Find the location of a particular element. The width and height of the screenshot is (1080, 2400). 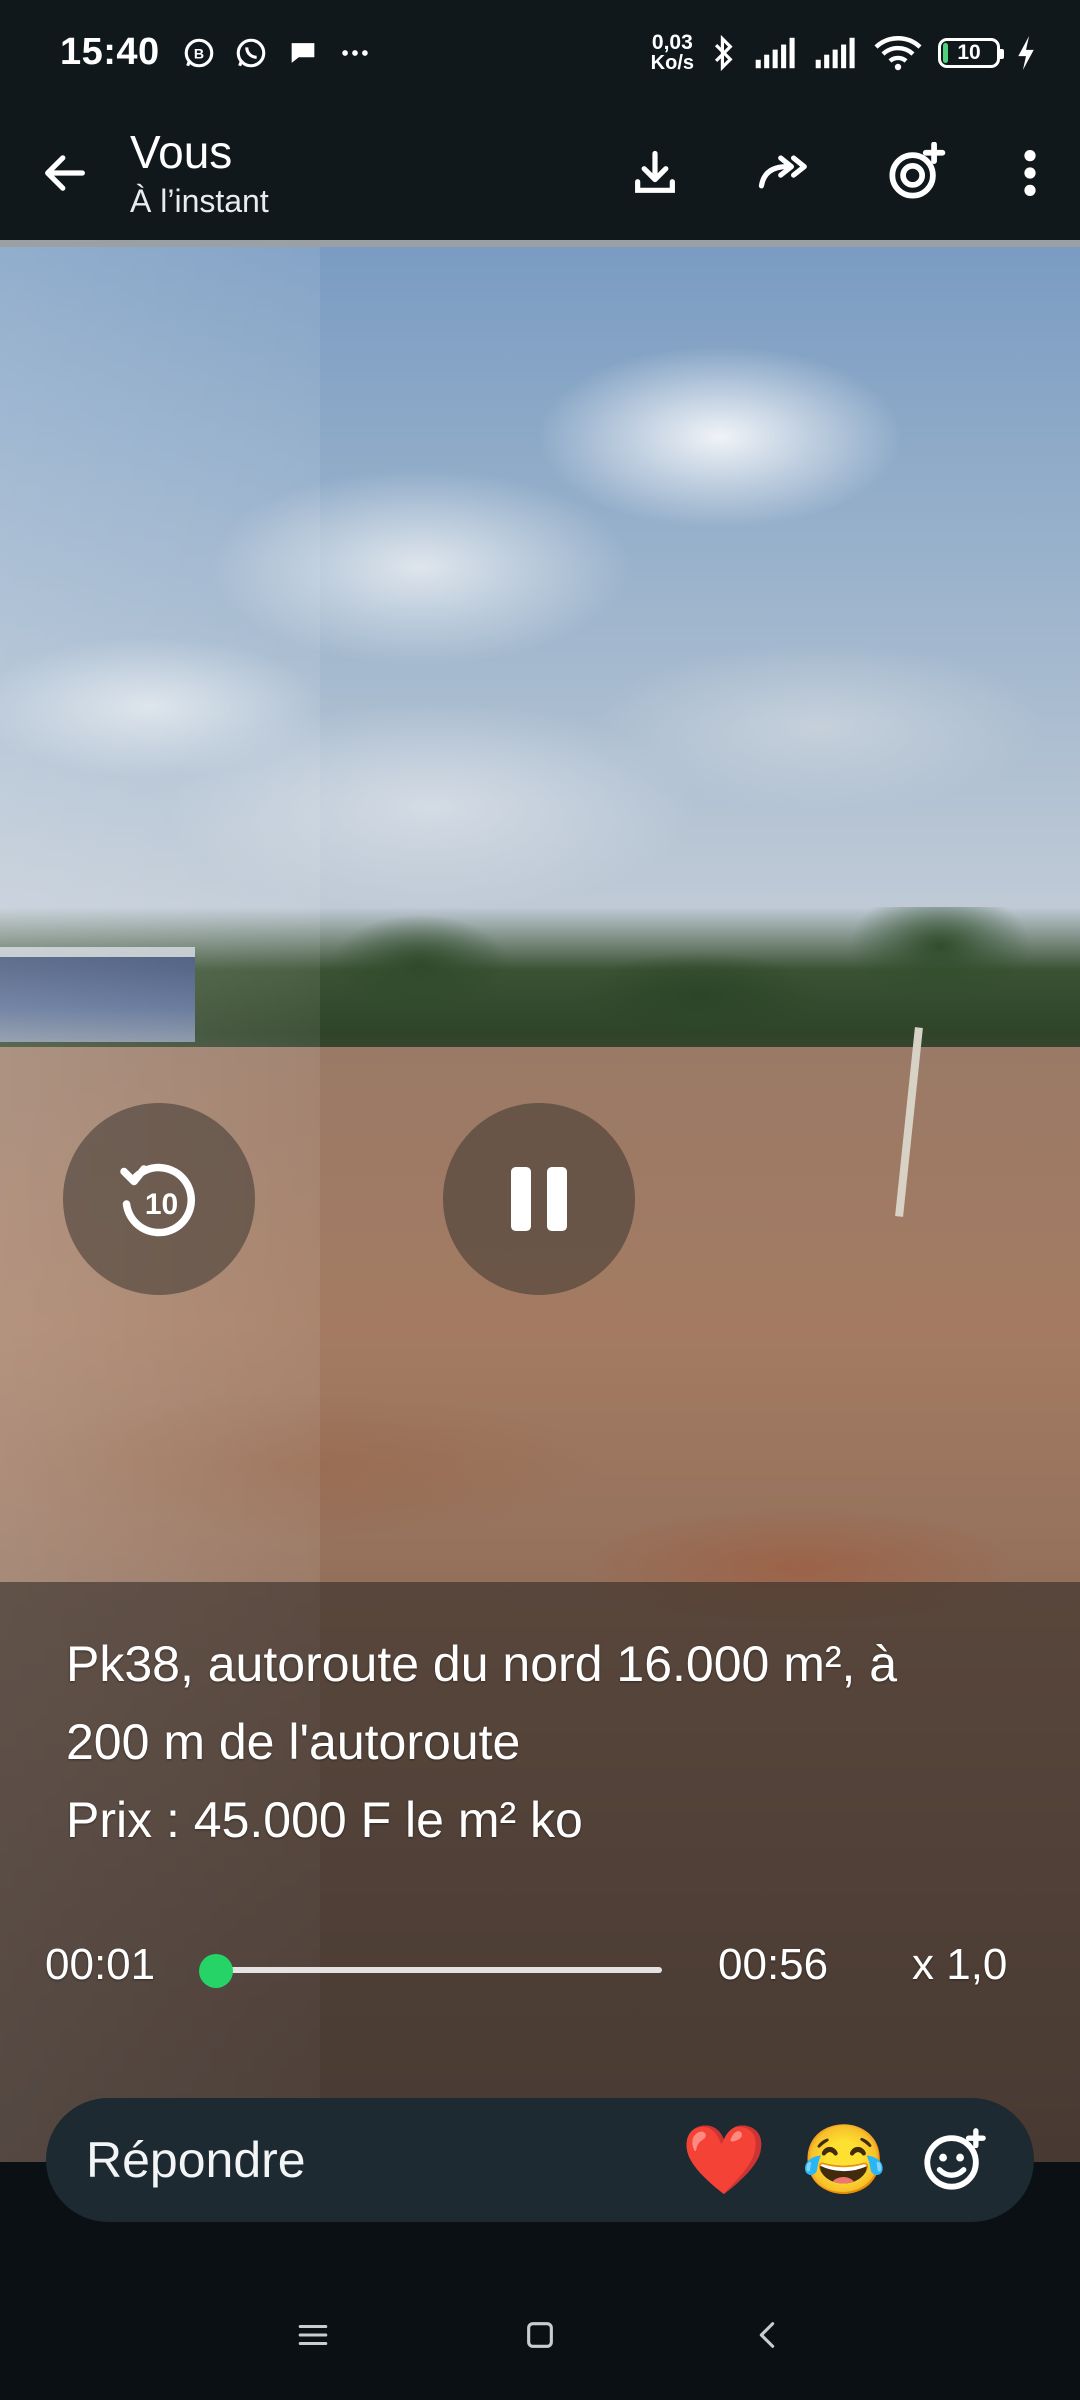

home-button is located at coordinates (540, 2335).